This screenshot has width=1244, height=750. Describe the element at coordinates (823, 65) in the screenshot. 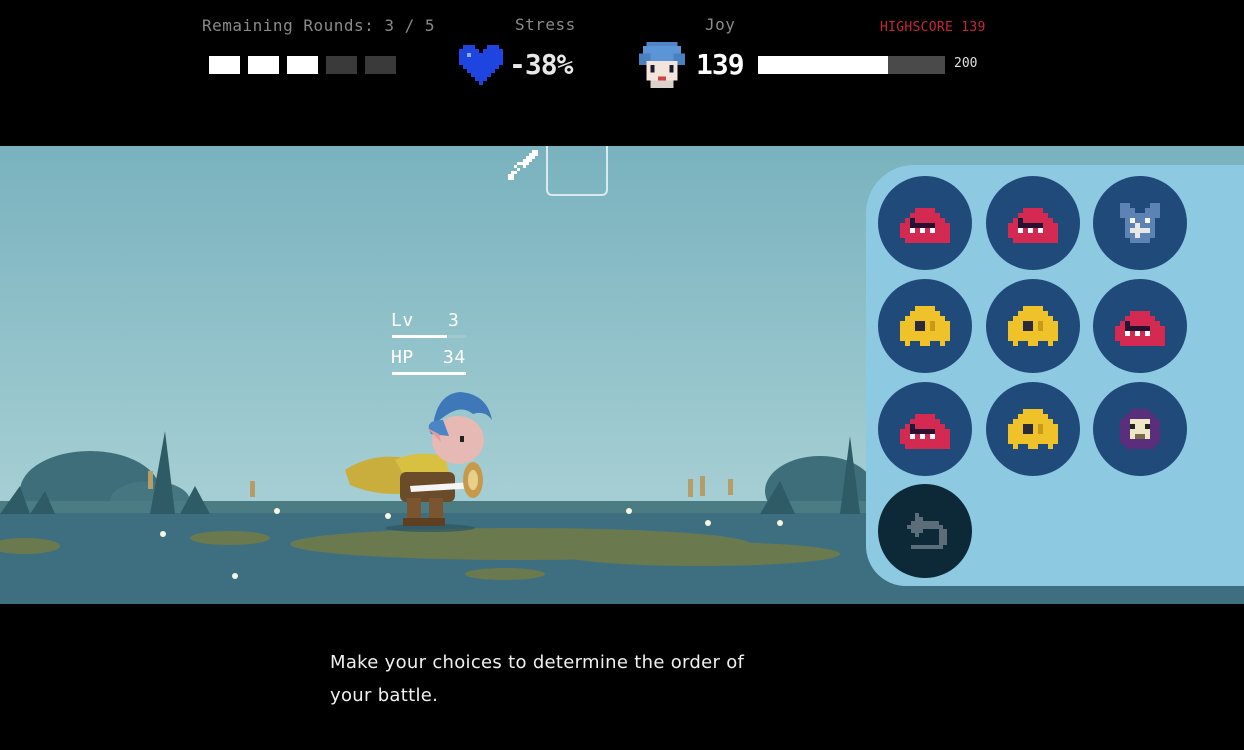

I see `joy-progress-fill` at that location.